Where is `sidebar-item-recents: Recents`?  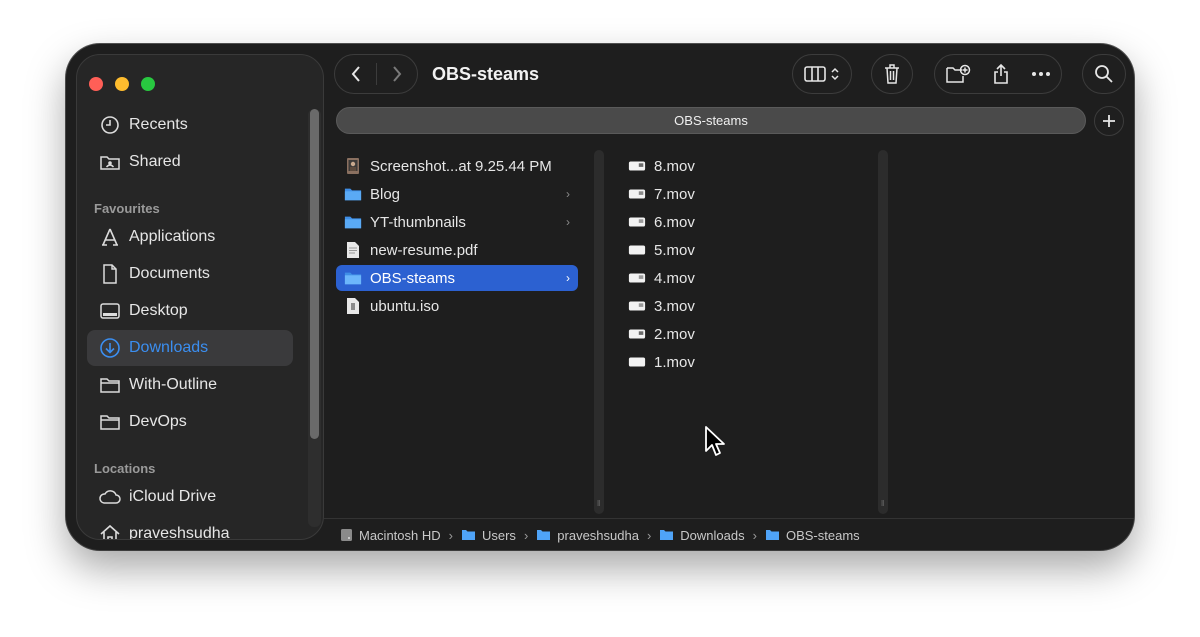 sidebar-item-recents: Recents is located at coordinates (190, 125).